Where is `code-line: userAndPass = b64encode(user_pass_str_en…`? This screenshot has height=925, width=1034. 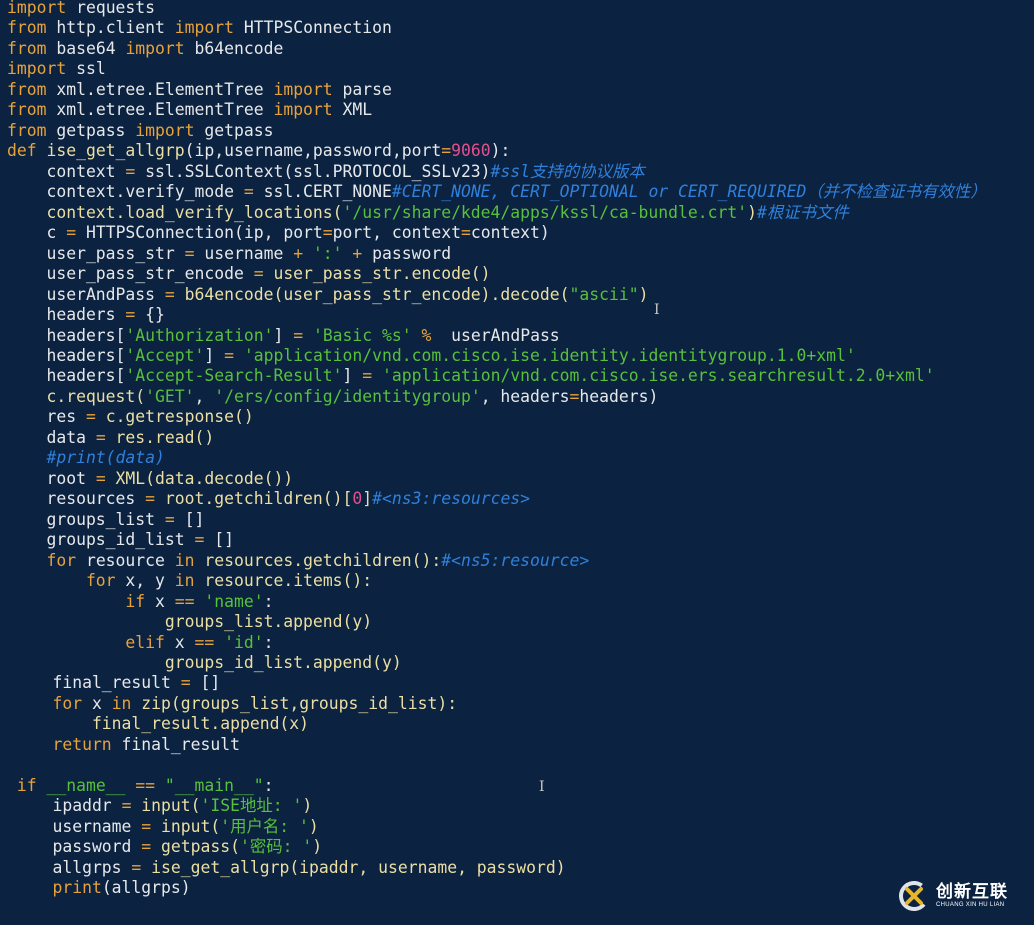 code-line: userAndPass = b64encode(user_pass_str_en… is located at coordinates (520, 295).